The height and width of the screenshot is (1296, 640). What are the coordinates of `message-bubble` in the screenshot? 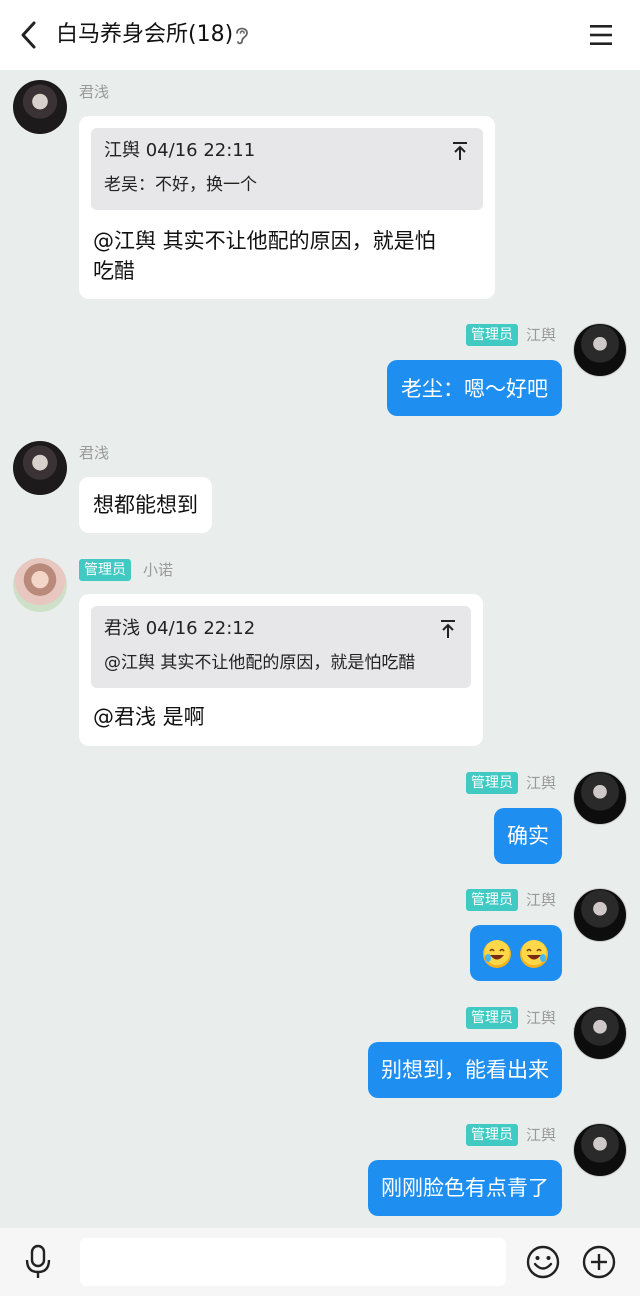 It's located at (516, 953).